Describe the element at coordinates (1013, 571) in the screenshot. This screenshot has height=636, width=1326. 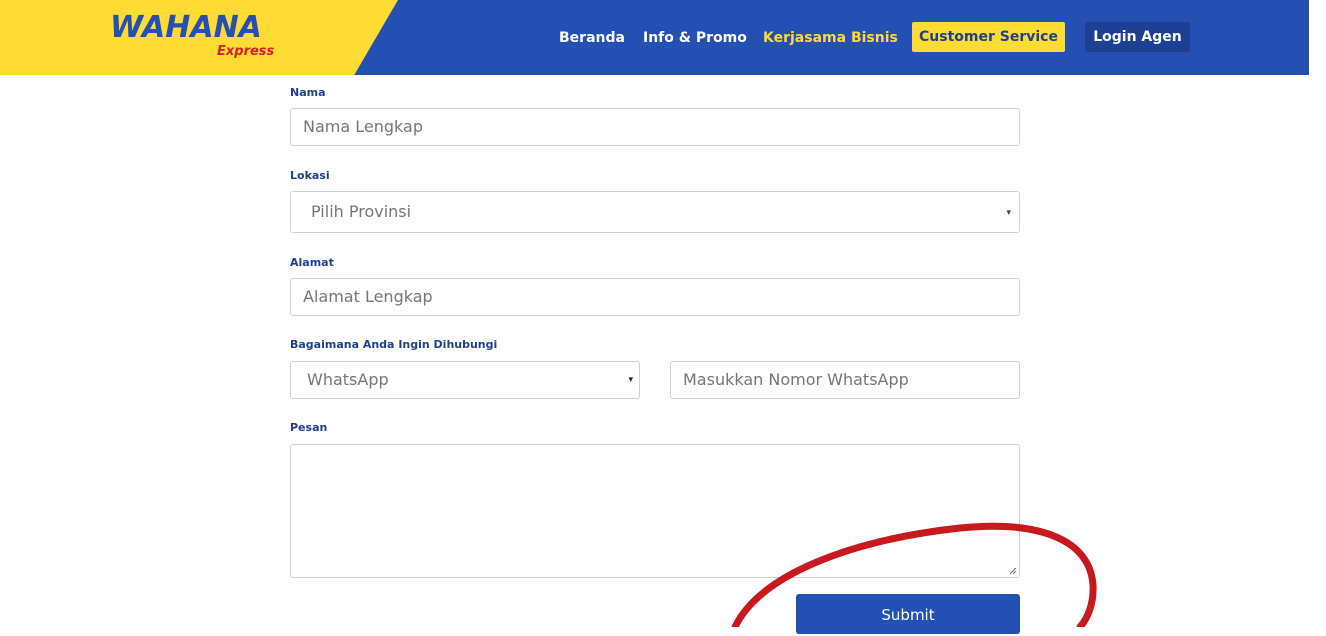
I see `resize-handle-icon` at that location.